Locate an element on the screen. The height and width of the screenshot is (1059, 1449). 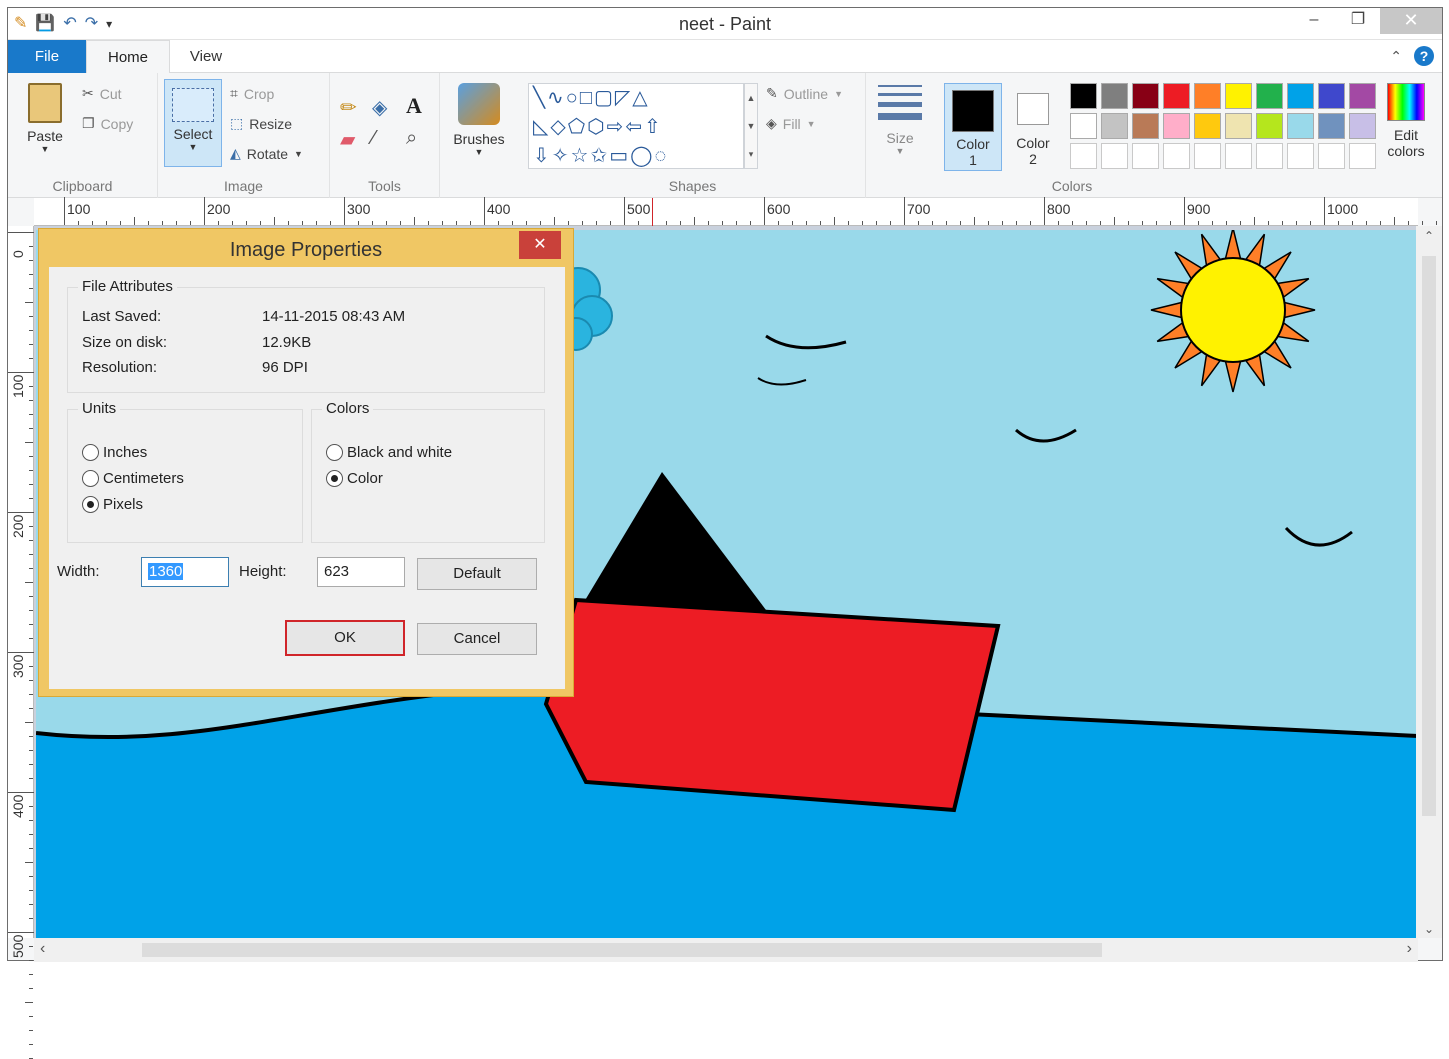
centimeters-radio: Centimeters is located at coordinates (133, 478).